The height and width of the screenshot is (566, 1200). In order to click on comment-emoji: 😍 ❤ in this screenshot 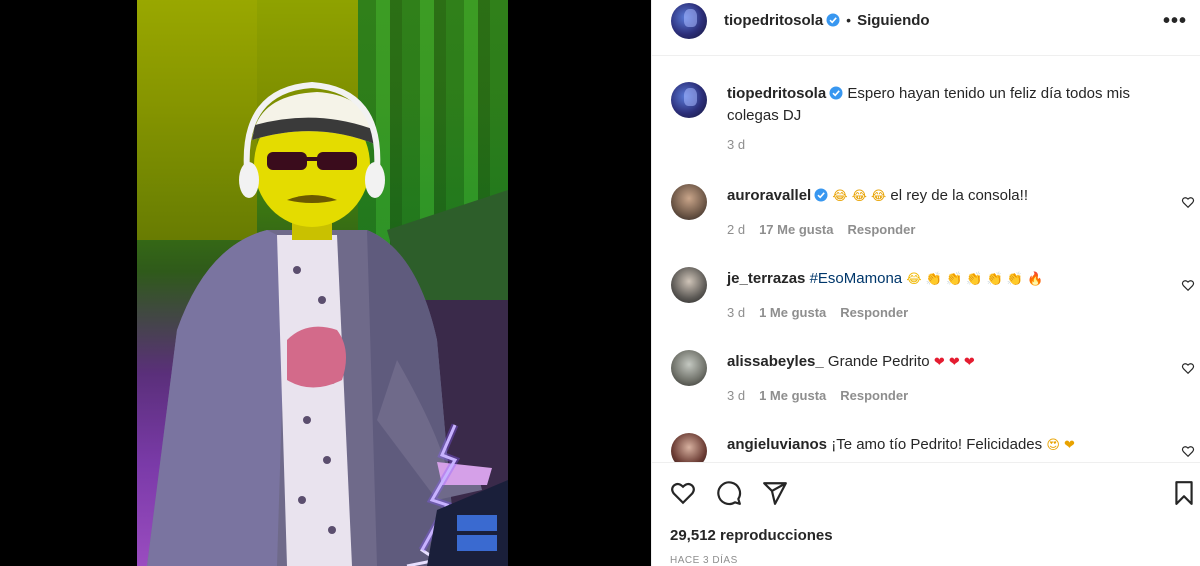, I will do `click(1060, 445)`.